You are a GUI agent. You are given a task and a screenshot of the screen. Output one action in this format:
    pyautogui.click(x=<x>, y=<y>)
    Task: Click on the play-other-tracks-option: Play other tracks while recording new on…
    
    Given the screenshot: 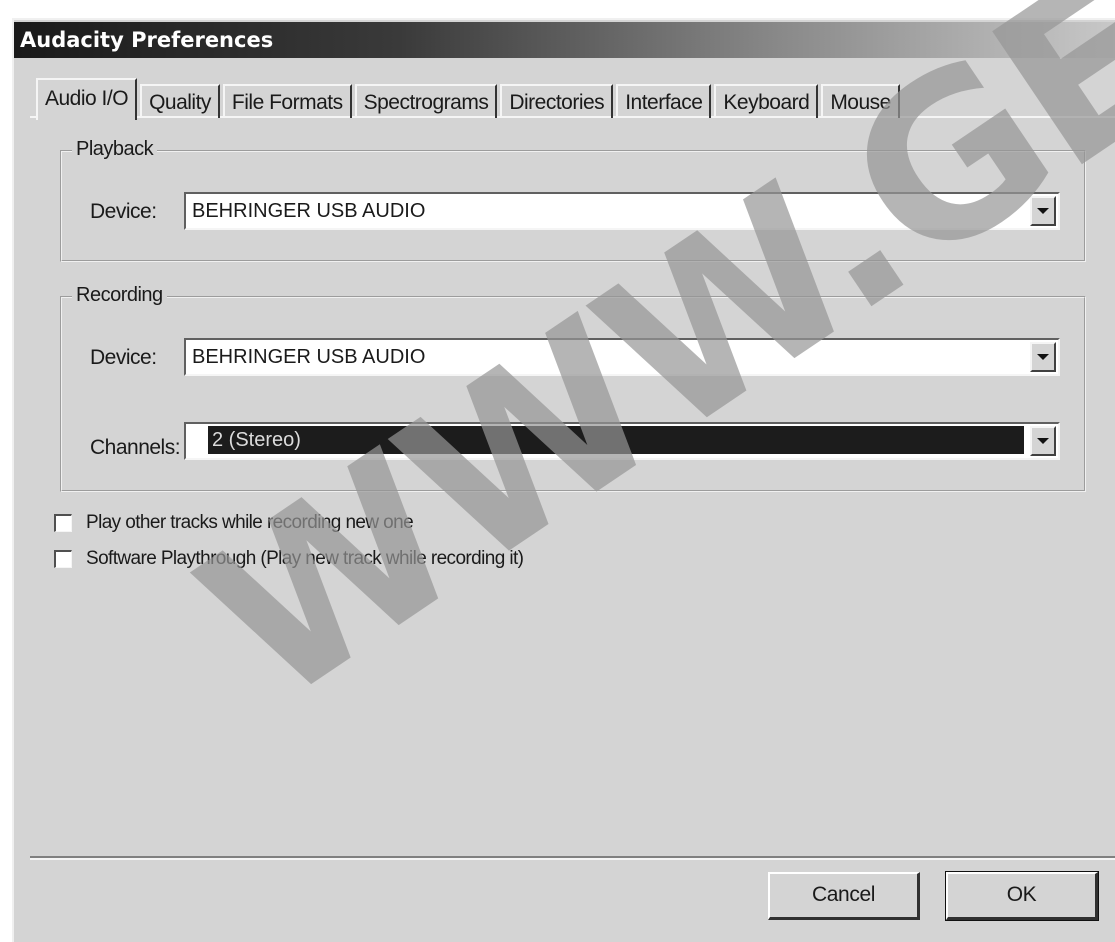 What is the action you would take?
    pyautogui.click(x=234, y=523)
    